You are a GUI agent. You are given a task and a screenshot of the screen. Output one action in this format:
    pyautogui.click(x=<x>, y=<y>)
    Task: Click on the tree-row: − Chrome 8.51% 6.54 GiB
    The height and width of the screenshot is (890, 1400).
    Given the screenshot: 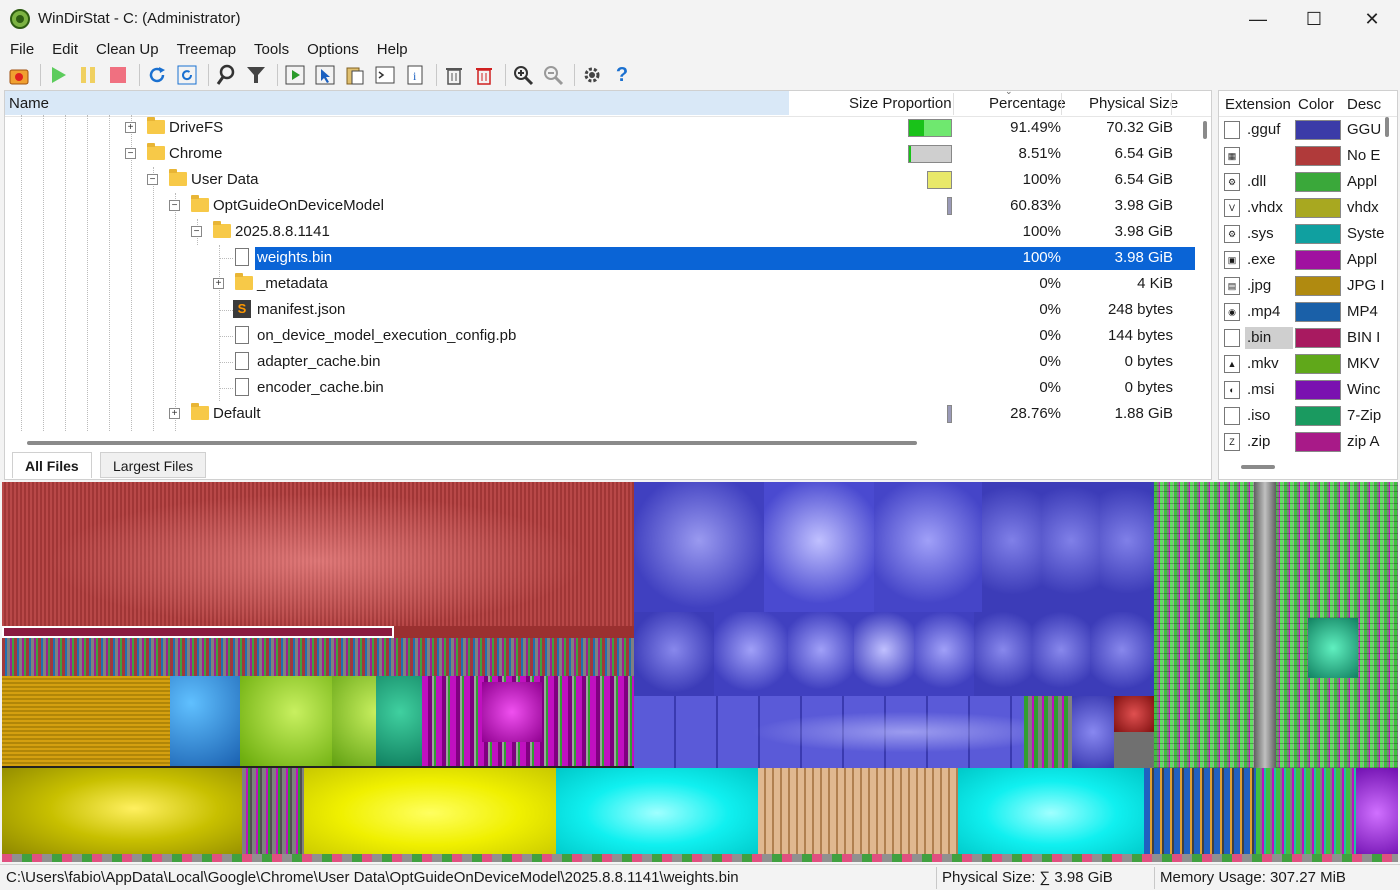 What is the action you would take?
    pyautogui.click(x=600, y=154)
    